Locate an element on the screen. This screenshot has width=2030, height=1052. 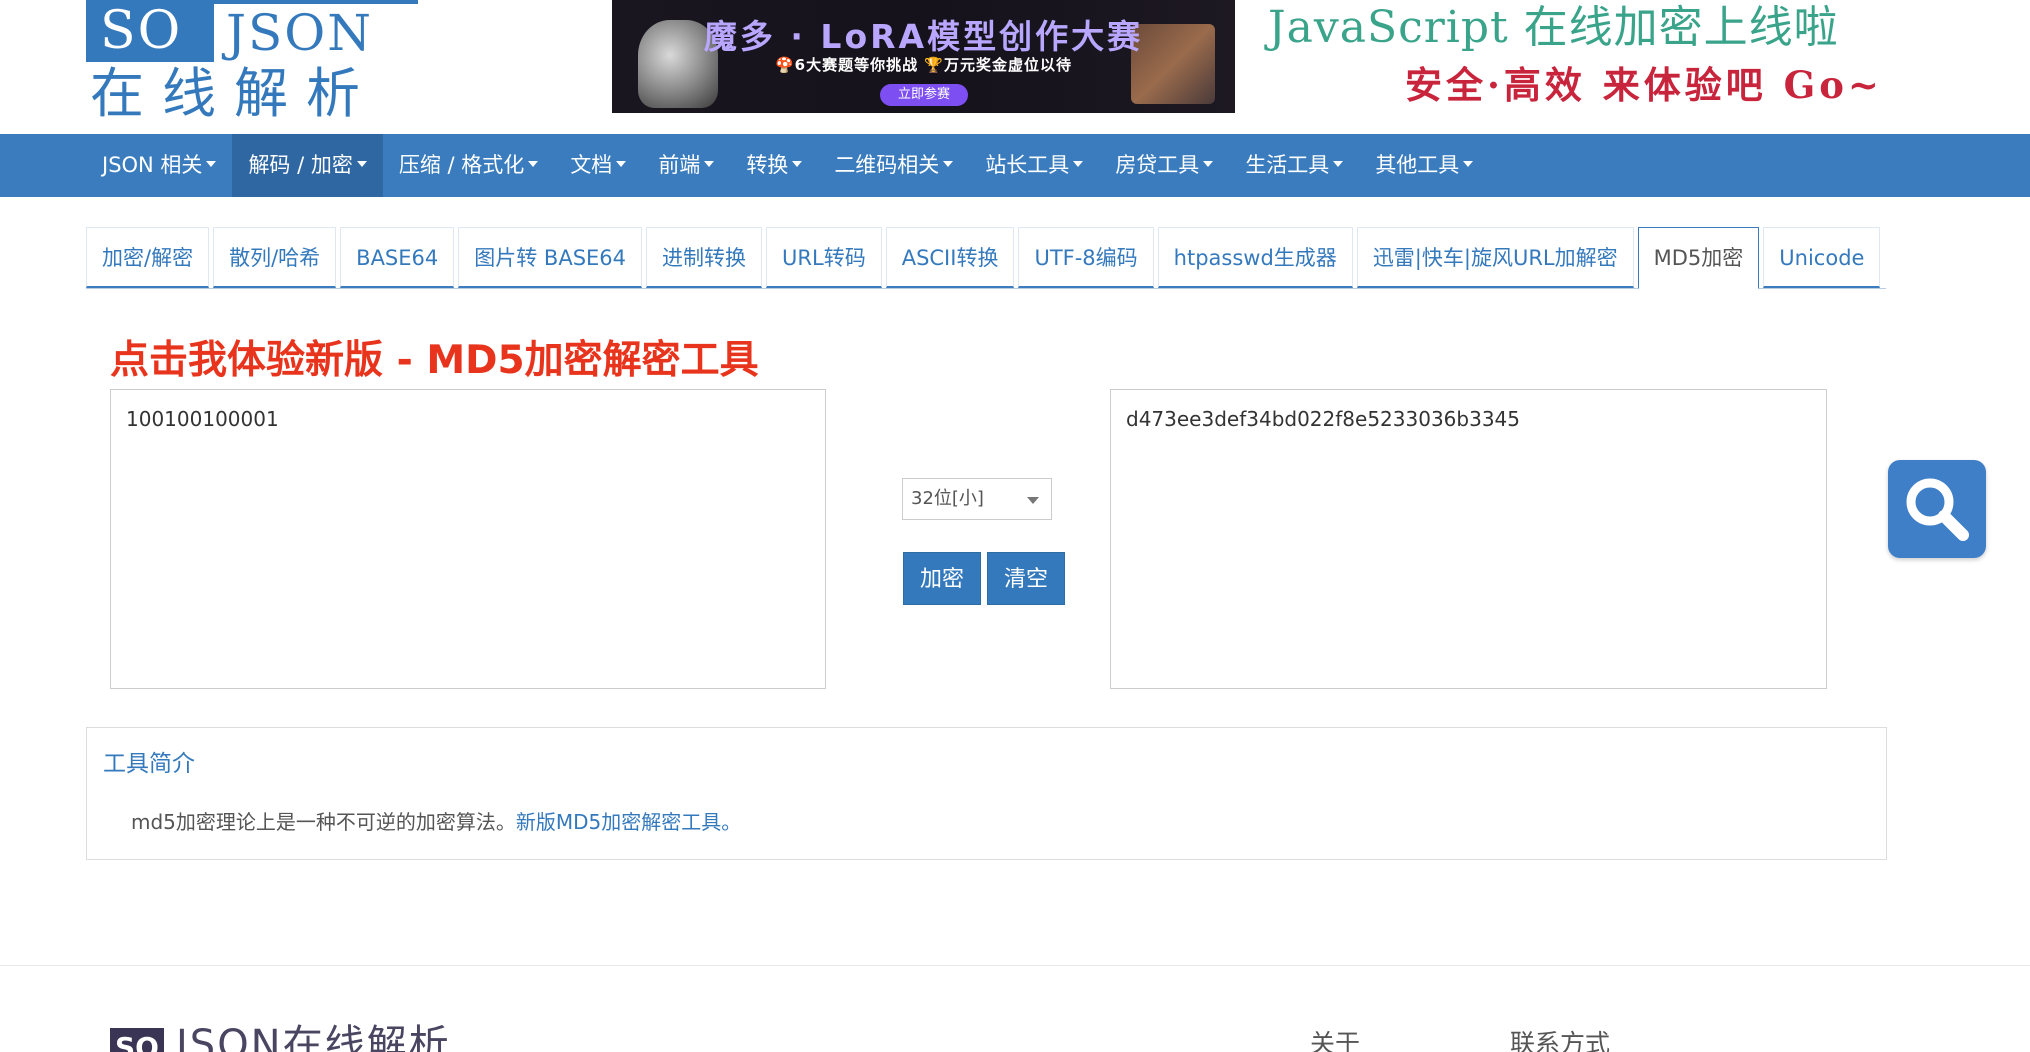
intro-new-tool-link: 新版MD5加密解密工具。 is located at coordinates (628, 822).